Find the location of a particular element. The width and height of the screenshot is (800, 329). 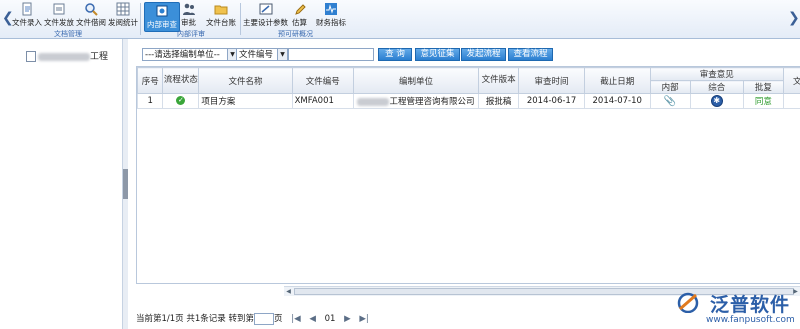

tool-label: 发阅统计 is located at coordinates (123, 22).